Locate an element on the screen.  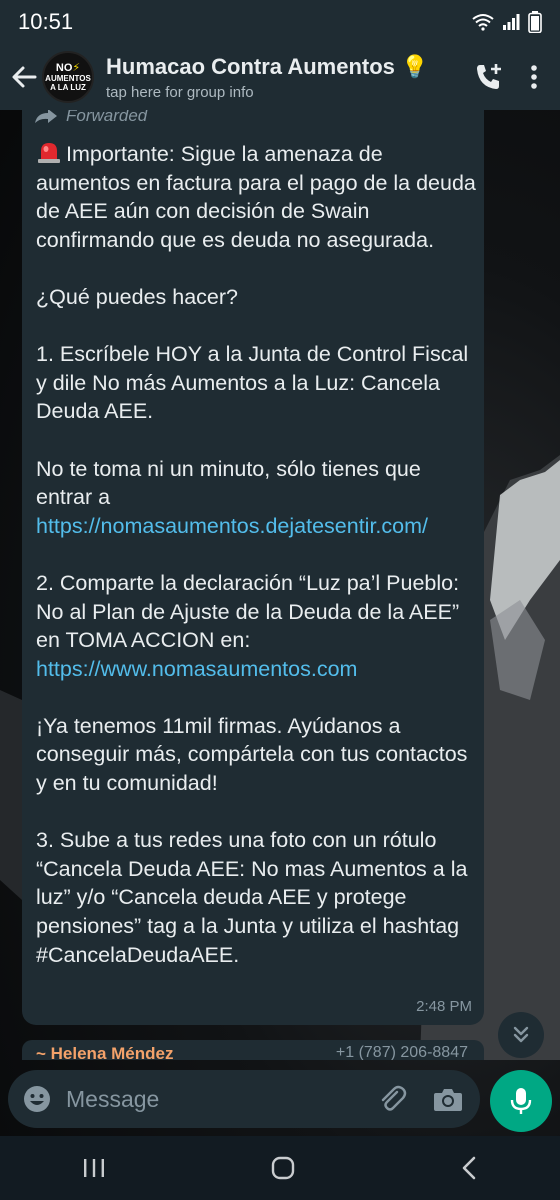
message-composer is located at coordinates (244, 1099).